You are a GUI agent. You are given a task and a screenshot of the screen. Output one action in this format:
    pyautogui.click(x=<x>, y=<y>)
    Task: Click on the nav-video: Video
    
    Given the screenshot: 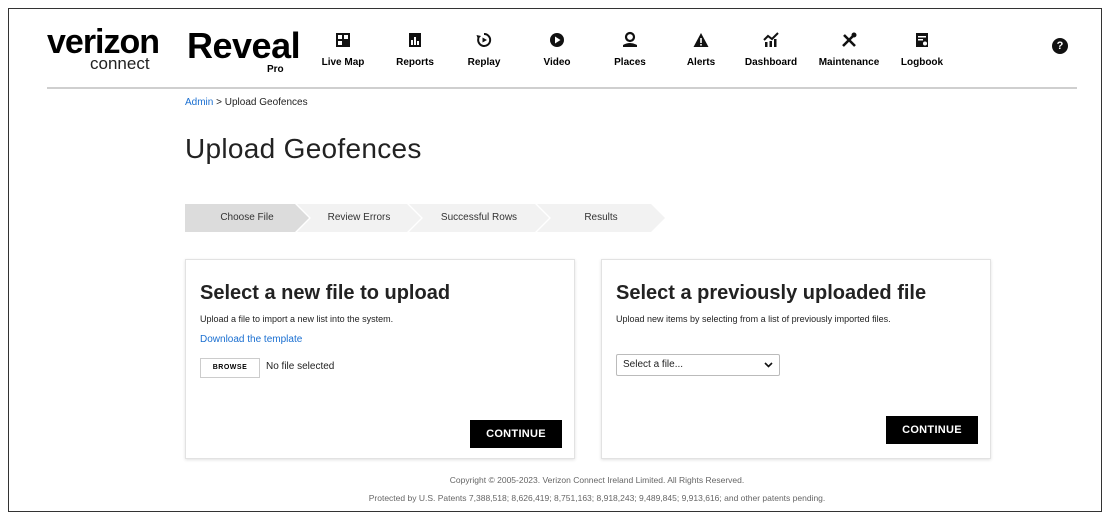 What is the action you would take?
    pyautogui.click(x=557, y=50)
    